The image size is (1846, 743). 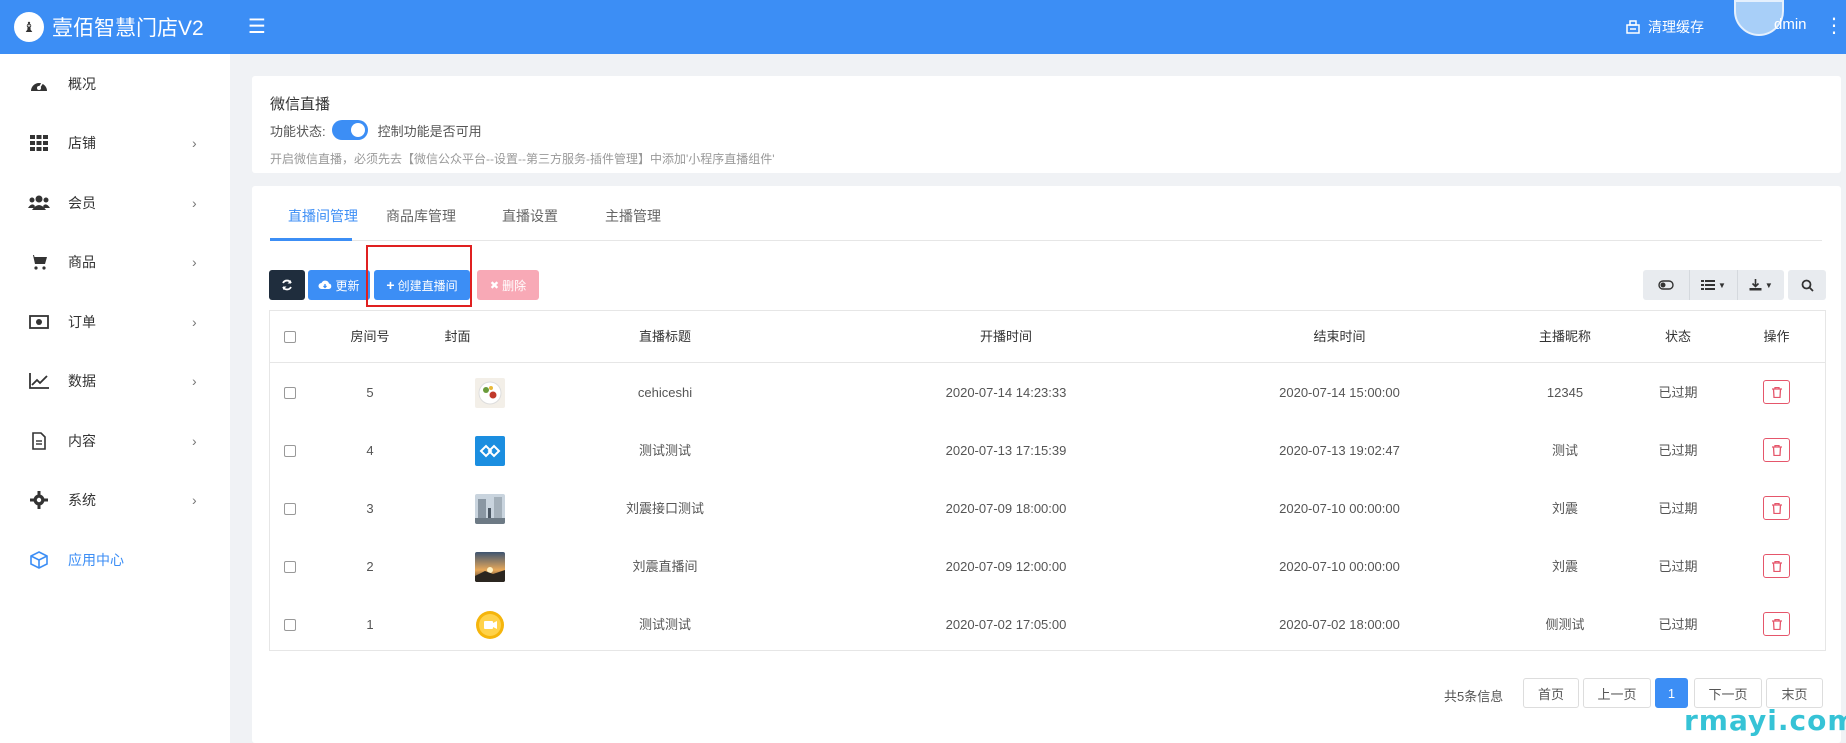 What do you see at coordinates (514, 285) in the screenshot?
I see `delete-label: 删除` at bounding box center [514, 285].